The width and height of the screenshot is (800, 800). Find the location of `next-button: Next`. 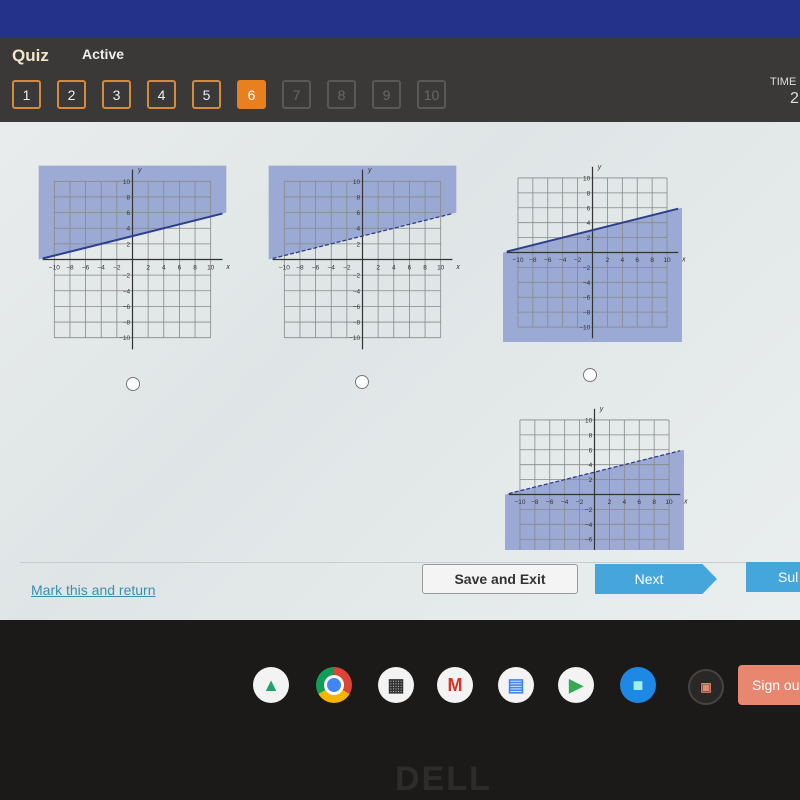

next-button: Next is located at coordinates (656, 579).